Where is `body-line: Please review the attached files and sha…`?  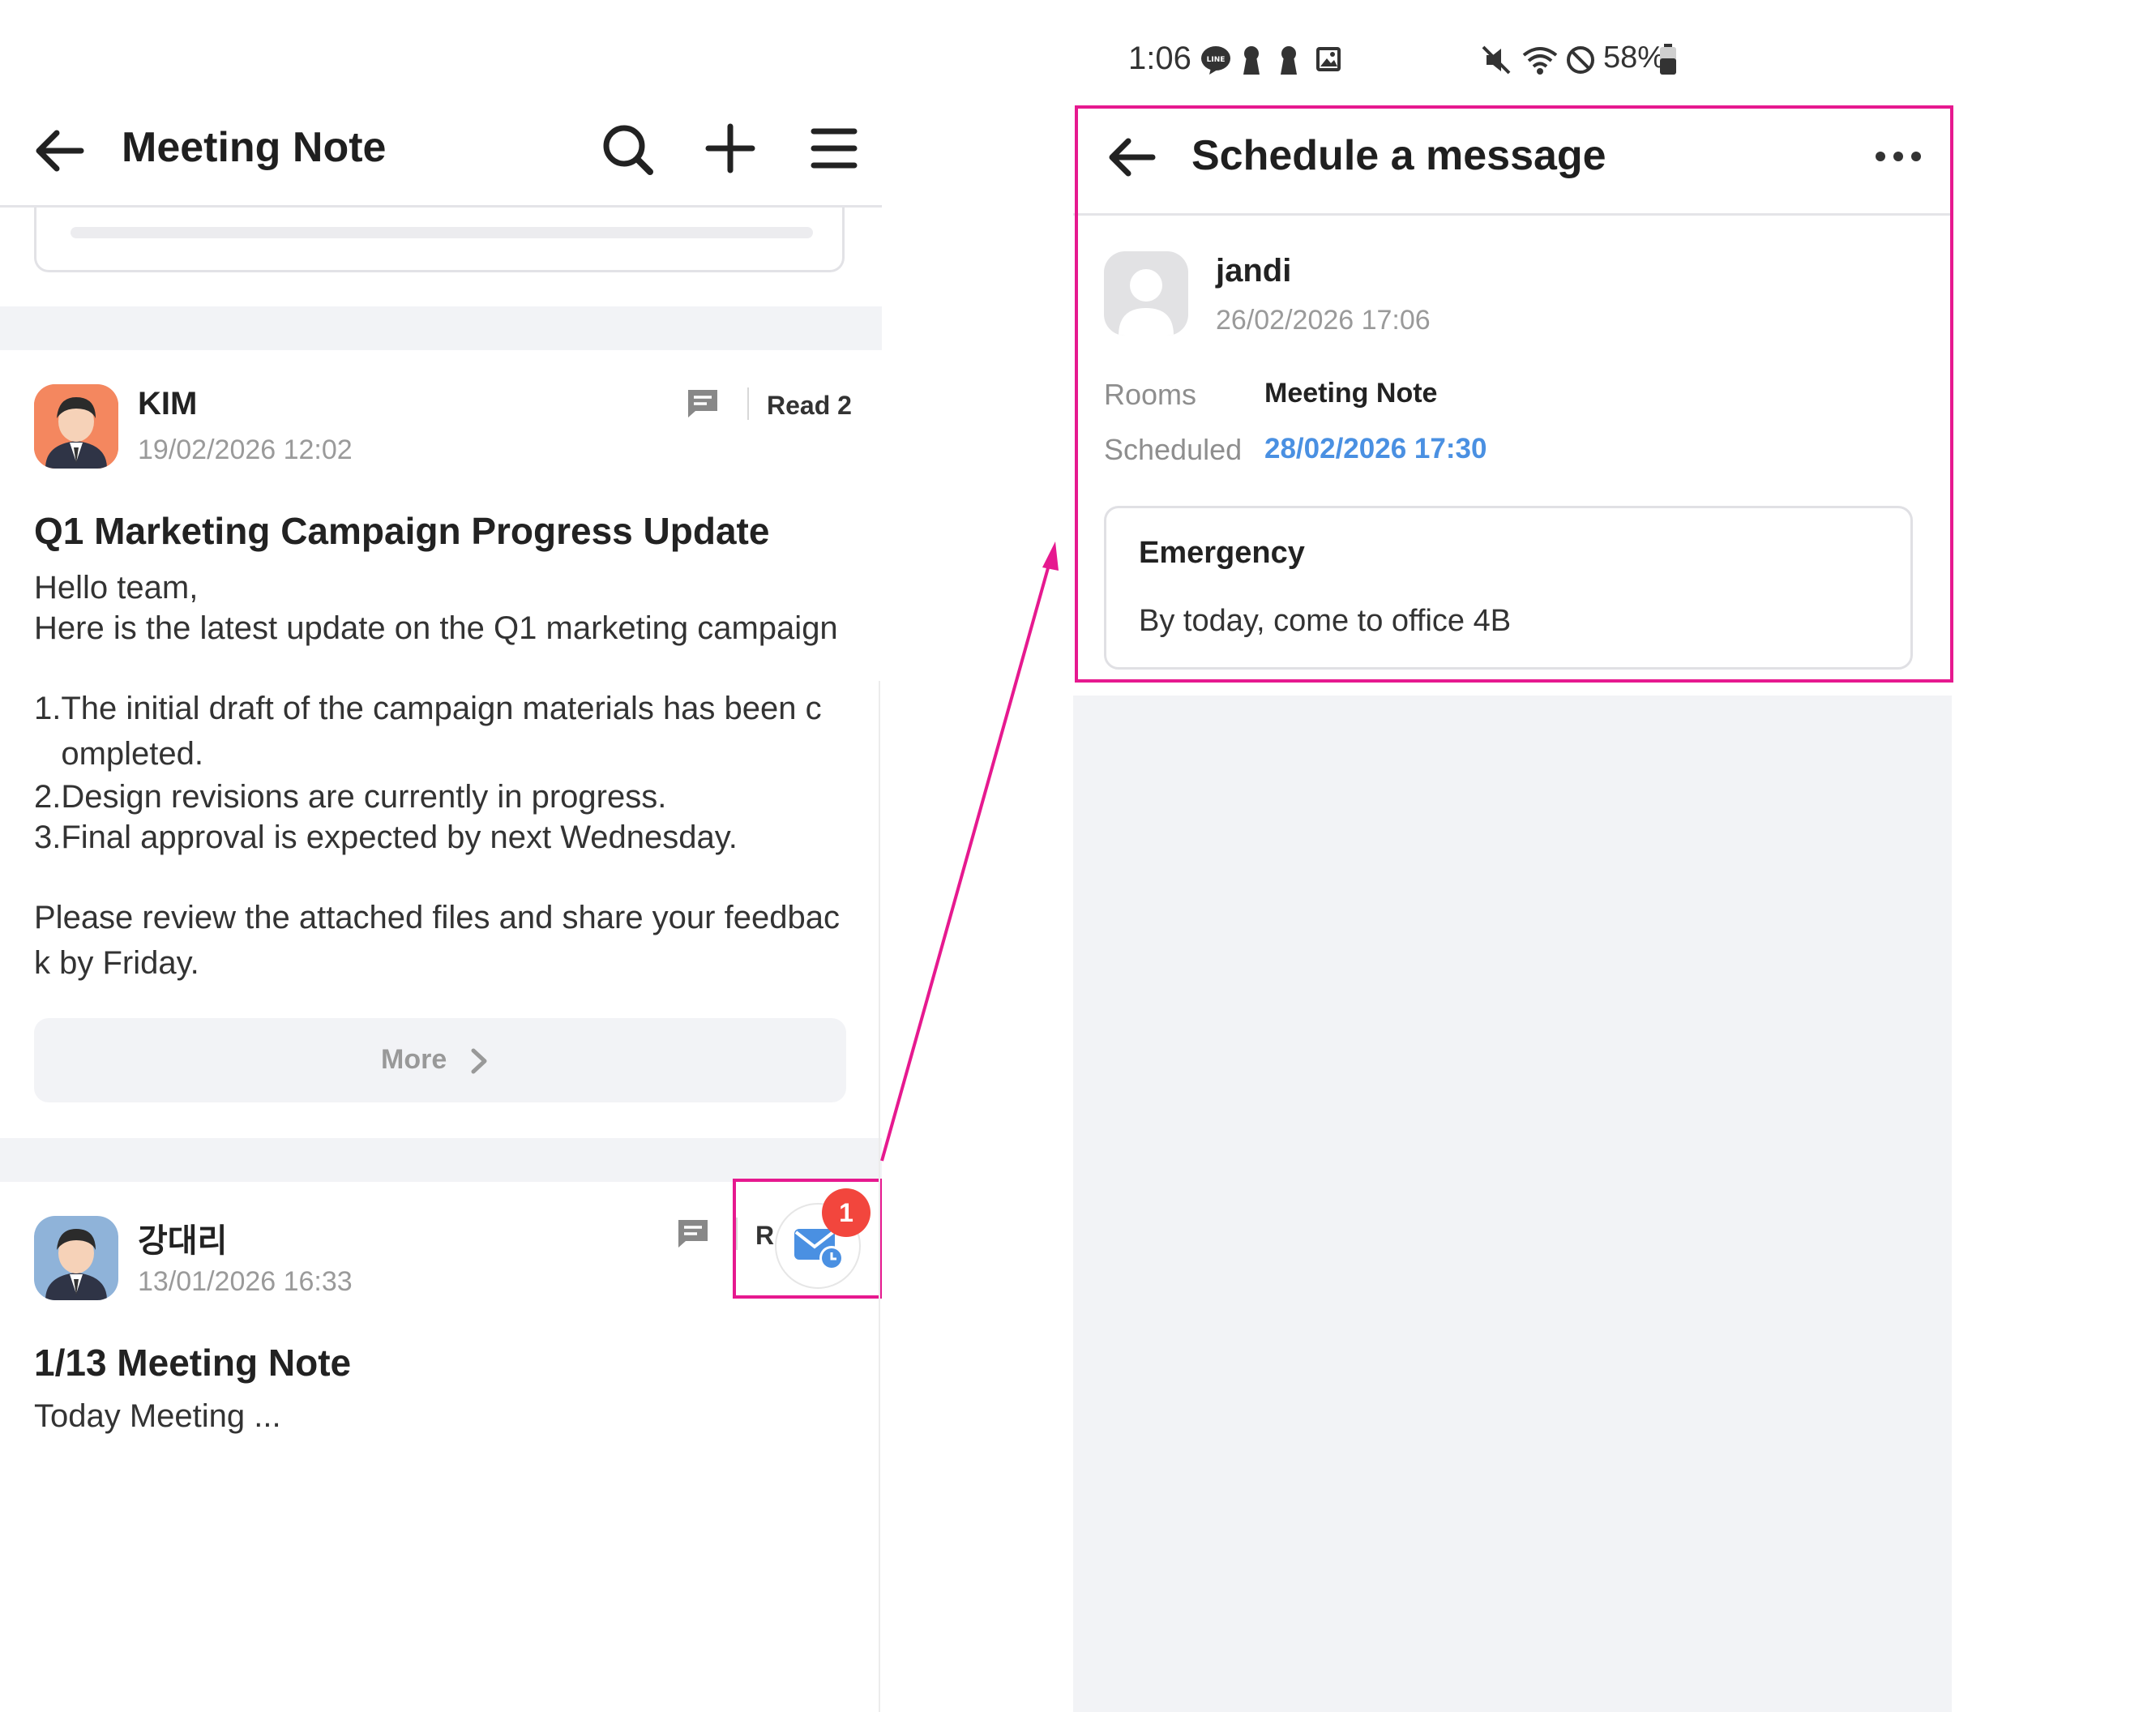
body-line: Please review the attached files and sha… is located at coordinates (437, 917).